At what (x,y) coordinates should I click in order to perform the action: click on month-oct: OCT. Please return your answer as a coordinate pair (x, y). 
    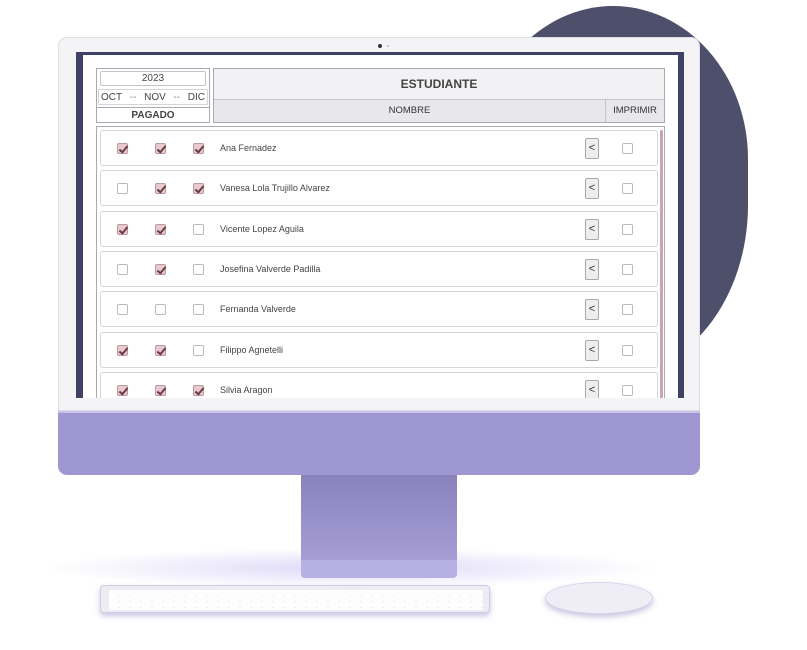
    Looking at the image, I should click on (112, 97).